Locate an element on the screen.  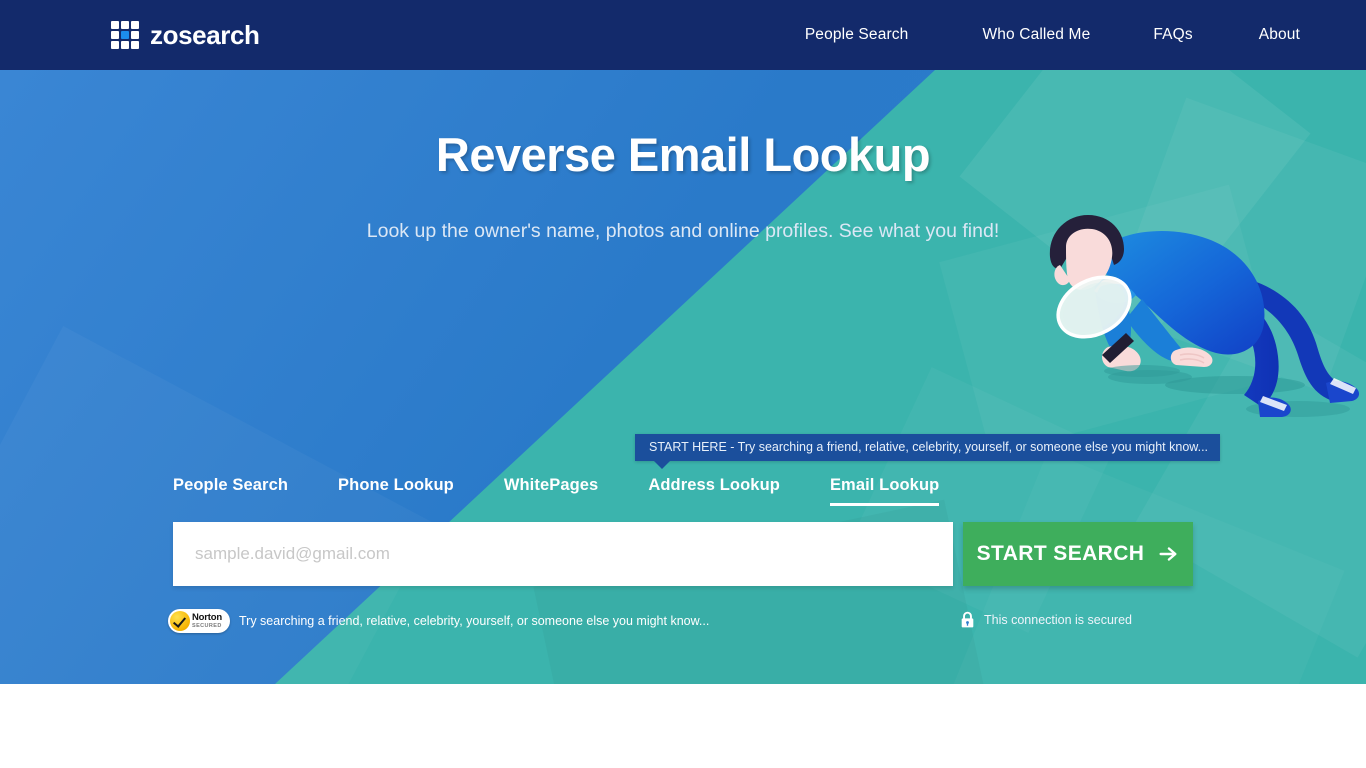
tab-people-search: People Search is located at coordinates (230, 491).